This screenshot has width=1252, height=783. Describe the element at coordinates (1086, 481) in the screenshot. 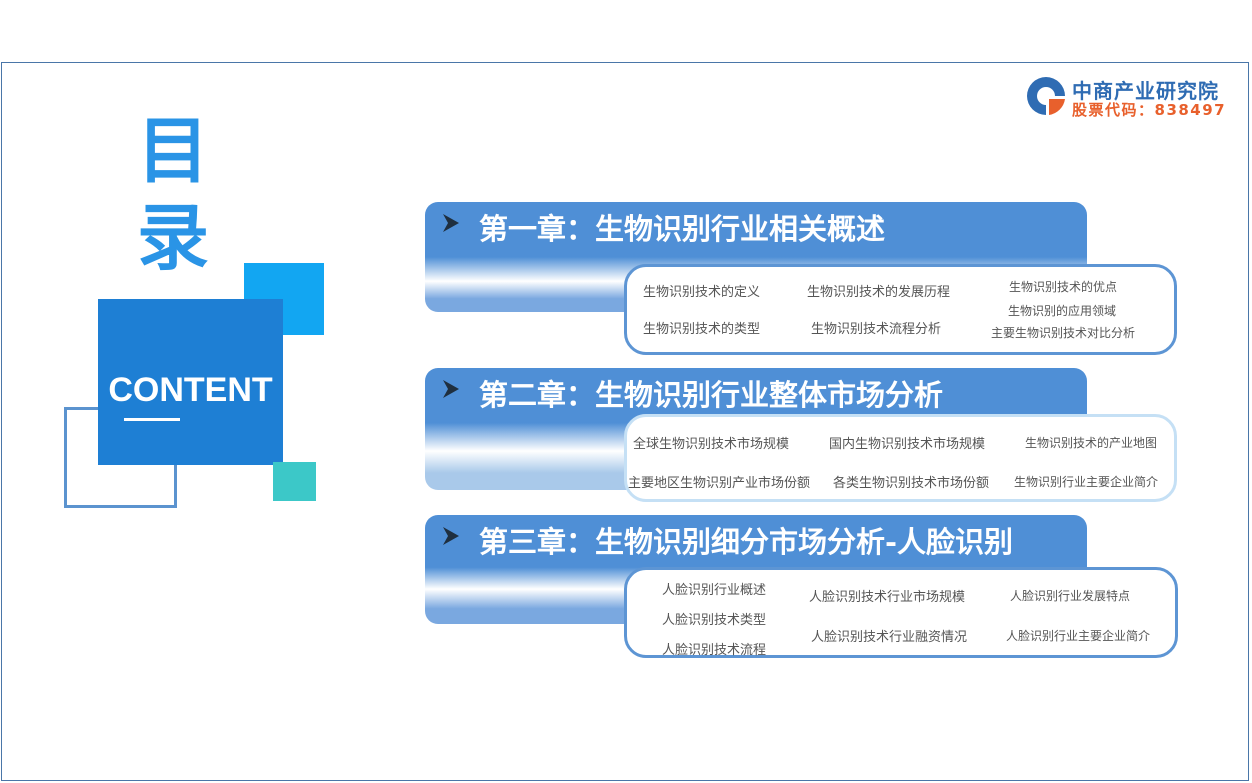

I see `subtopic-item: 生物识别行业主要企业简介` at that location.